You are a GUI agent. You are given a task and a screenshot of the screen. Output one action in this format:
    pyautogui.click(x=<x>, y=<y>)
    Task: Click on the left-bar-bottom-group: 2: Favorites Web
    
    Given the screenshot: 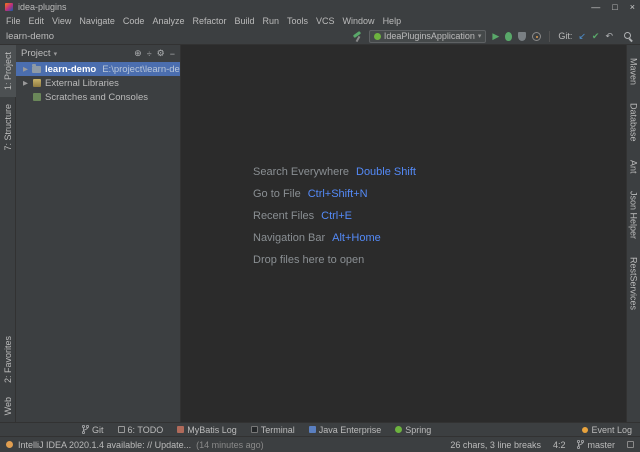 What is the action you would take?
    pyautogui.click(x=8, y=375)
    